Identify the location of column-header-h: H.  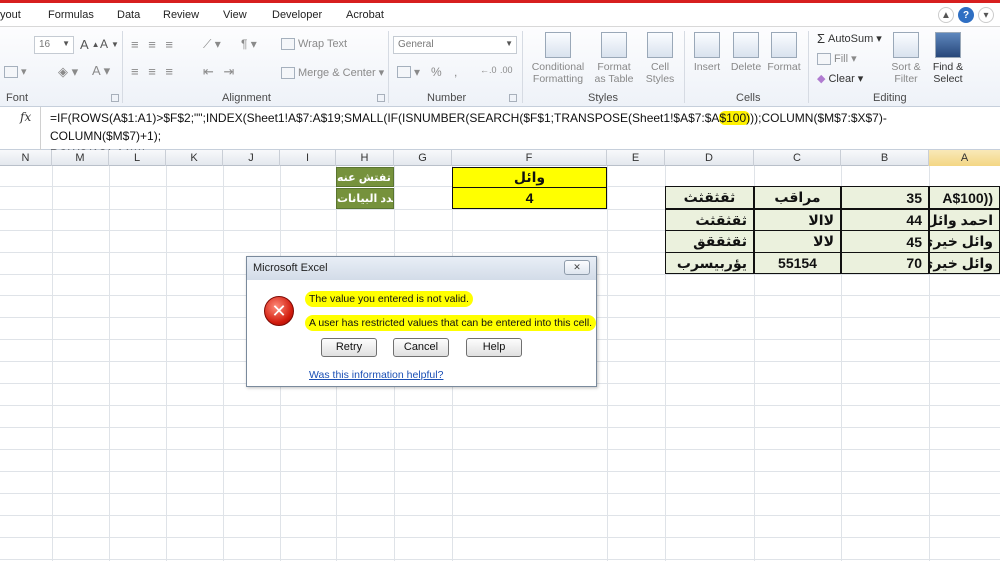
(365, 158).